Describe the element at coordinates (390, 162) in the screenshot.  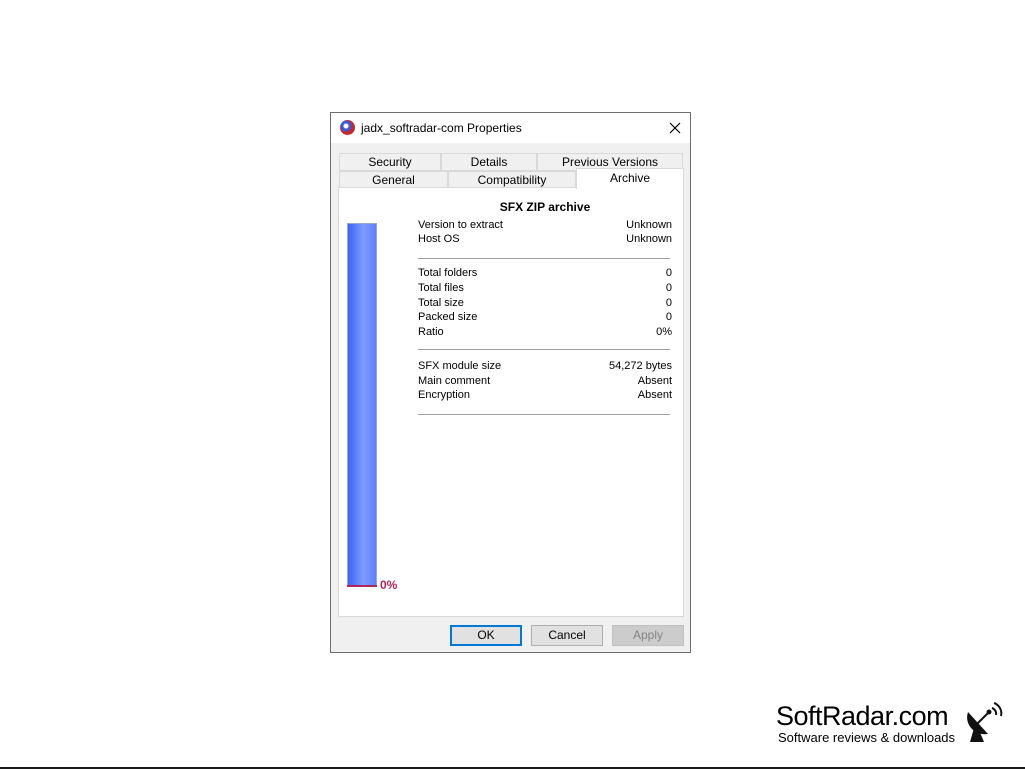
I see `tab-security: Security` at that location.